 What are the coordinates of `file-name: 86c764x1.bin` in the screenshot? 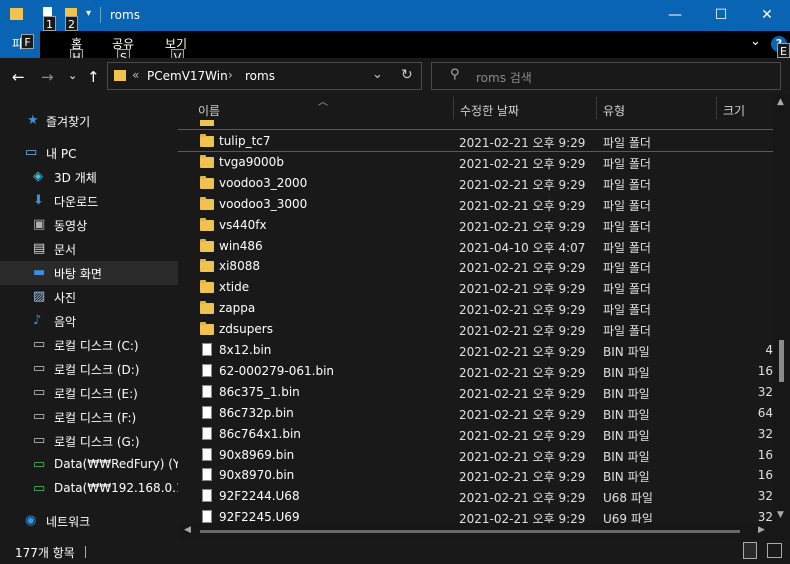 It's located at (260, 433).